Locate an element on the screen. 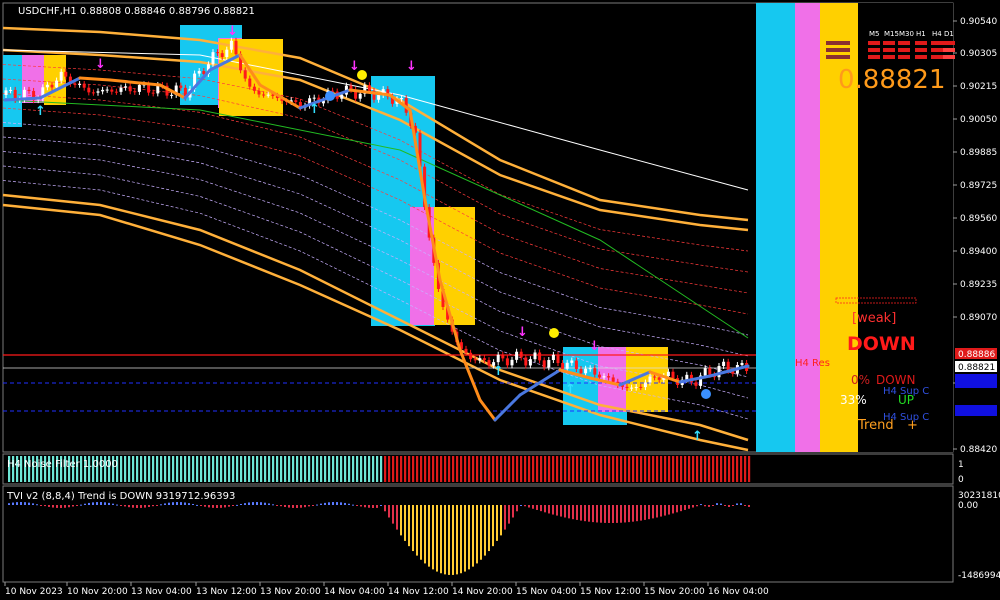  timeframe-label: H4 is located at coordinates (937, 34).